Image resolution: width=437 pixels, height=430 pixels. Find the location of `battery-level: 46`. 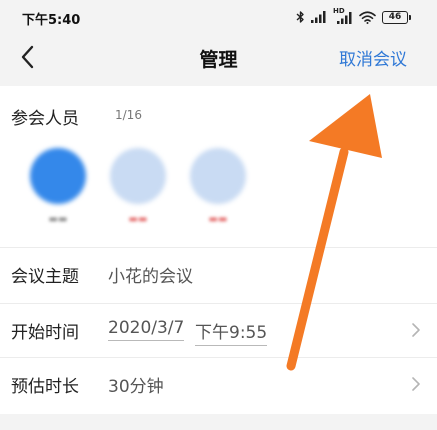

battery-level: 46 is located at coordinates (395, 17).